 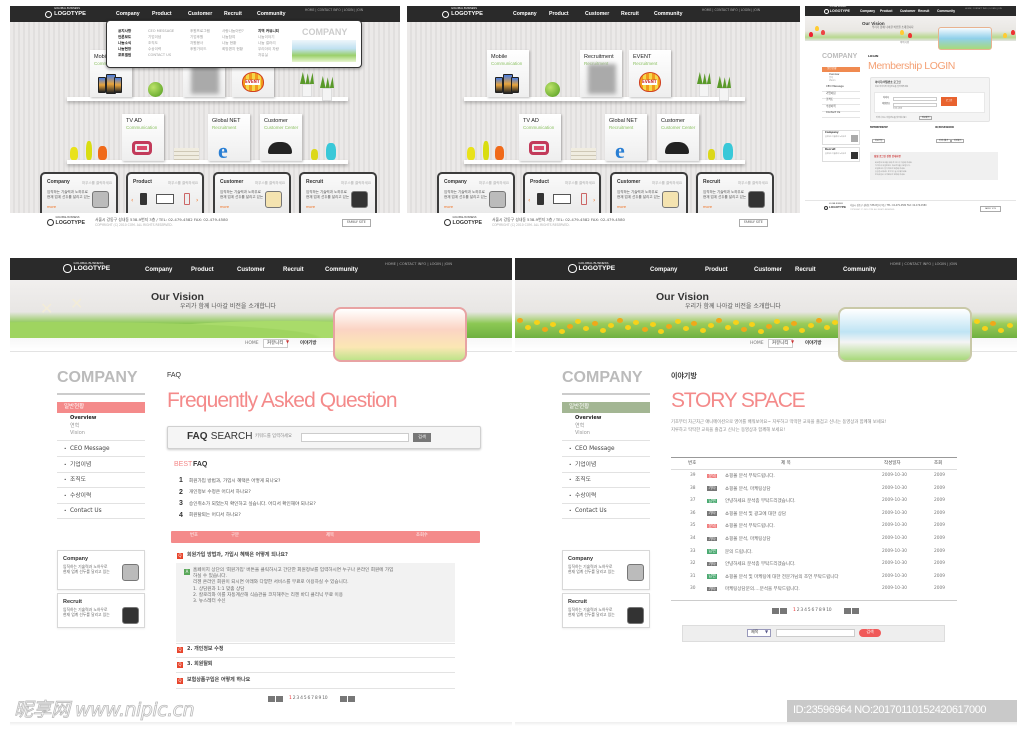 What do you see at coordinates (215, 515) in the screenshot?
I see `best-faq-item: 회원탈퇴는 어디서 하나요?` at bounding box center [215, 515].